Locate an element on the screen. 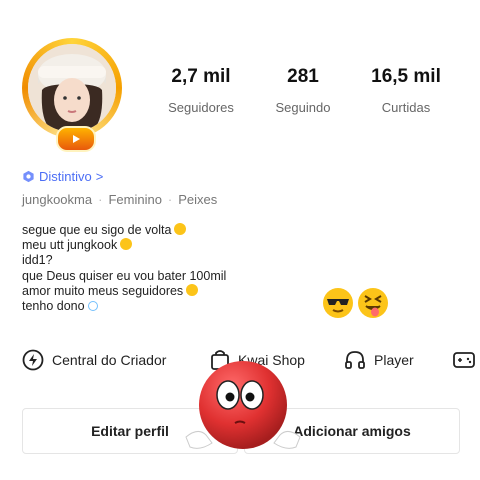 The width and height of the screenshot is (480, 480). red-mascot-sticker is located at coordinates (243, 405).